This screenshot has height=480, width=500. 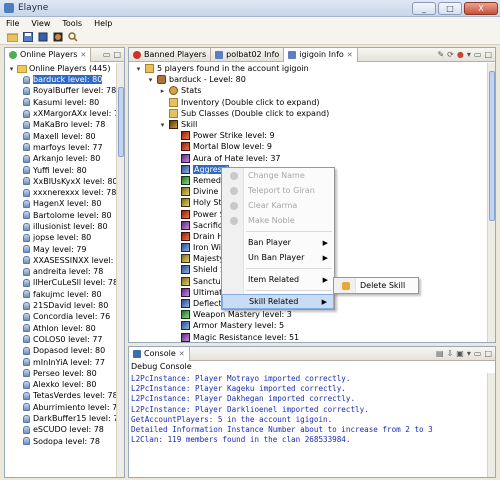 I want to click on tree-node: Sub Classes (Double click to expand), so click(x=308, y=113).